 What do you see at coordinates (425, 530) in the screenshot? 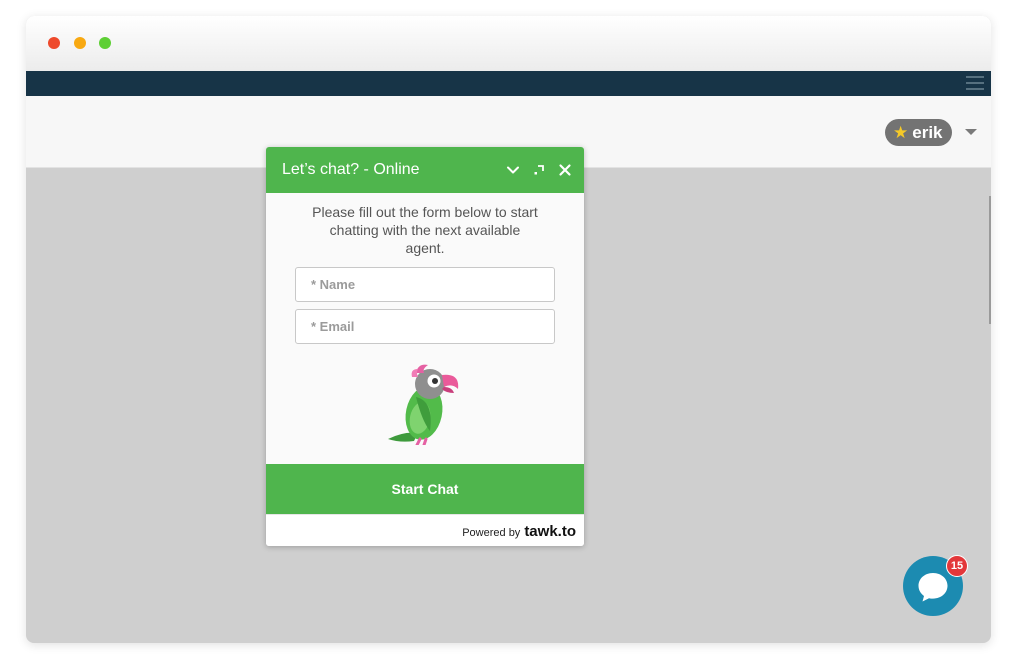
I see `chat-widget-footer: Powered by tawk.to` at bounding box center [425, 530].